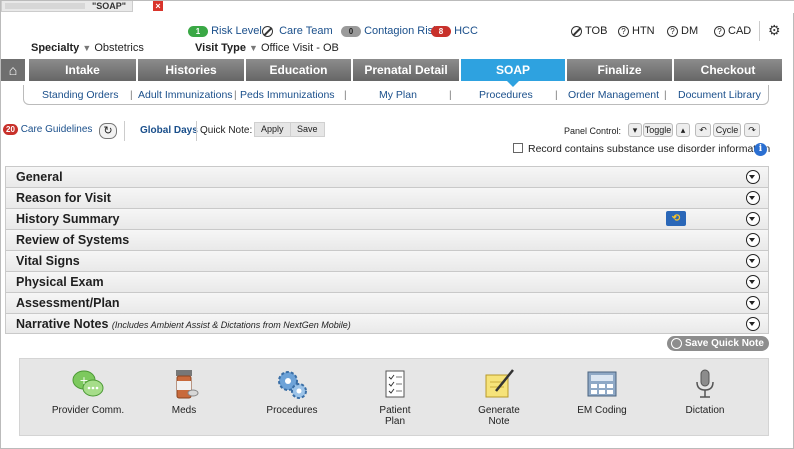 This screenshot has height=449, width=794. Describe the element at coordinates (55, 48) in the screenshot. I see `specialty-label: Specialty` at that location.